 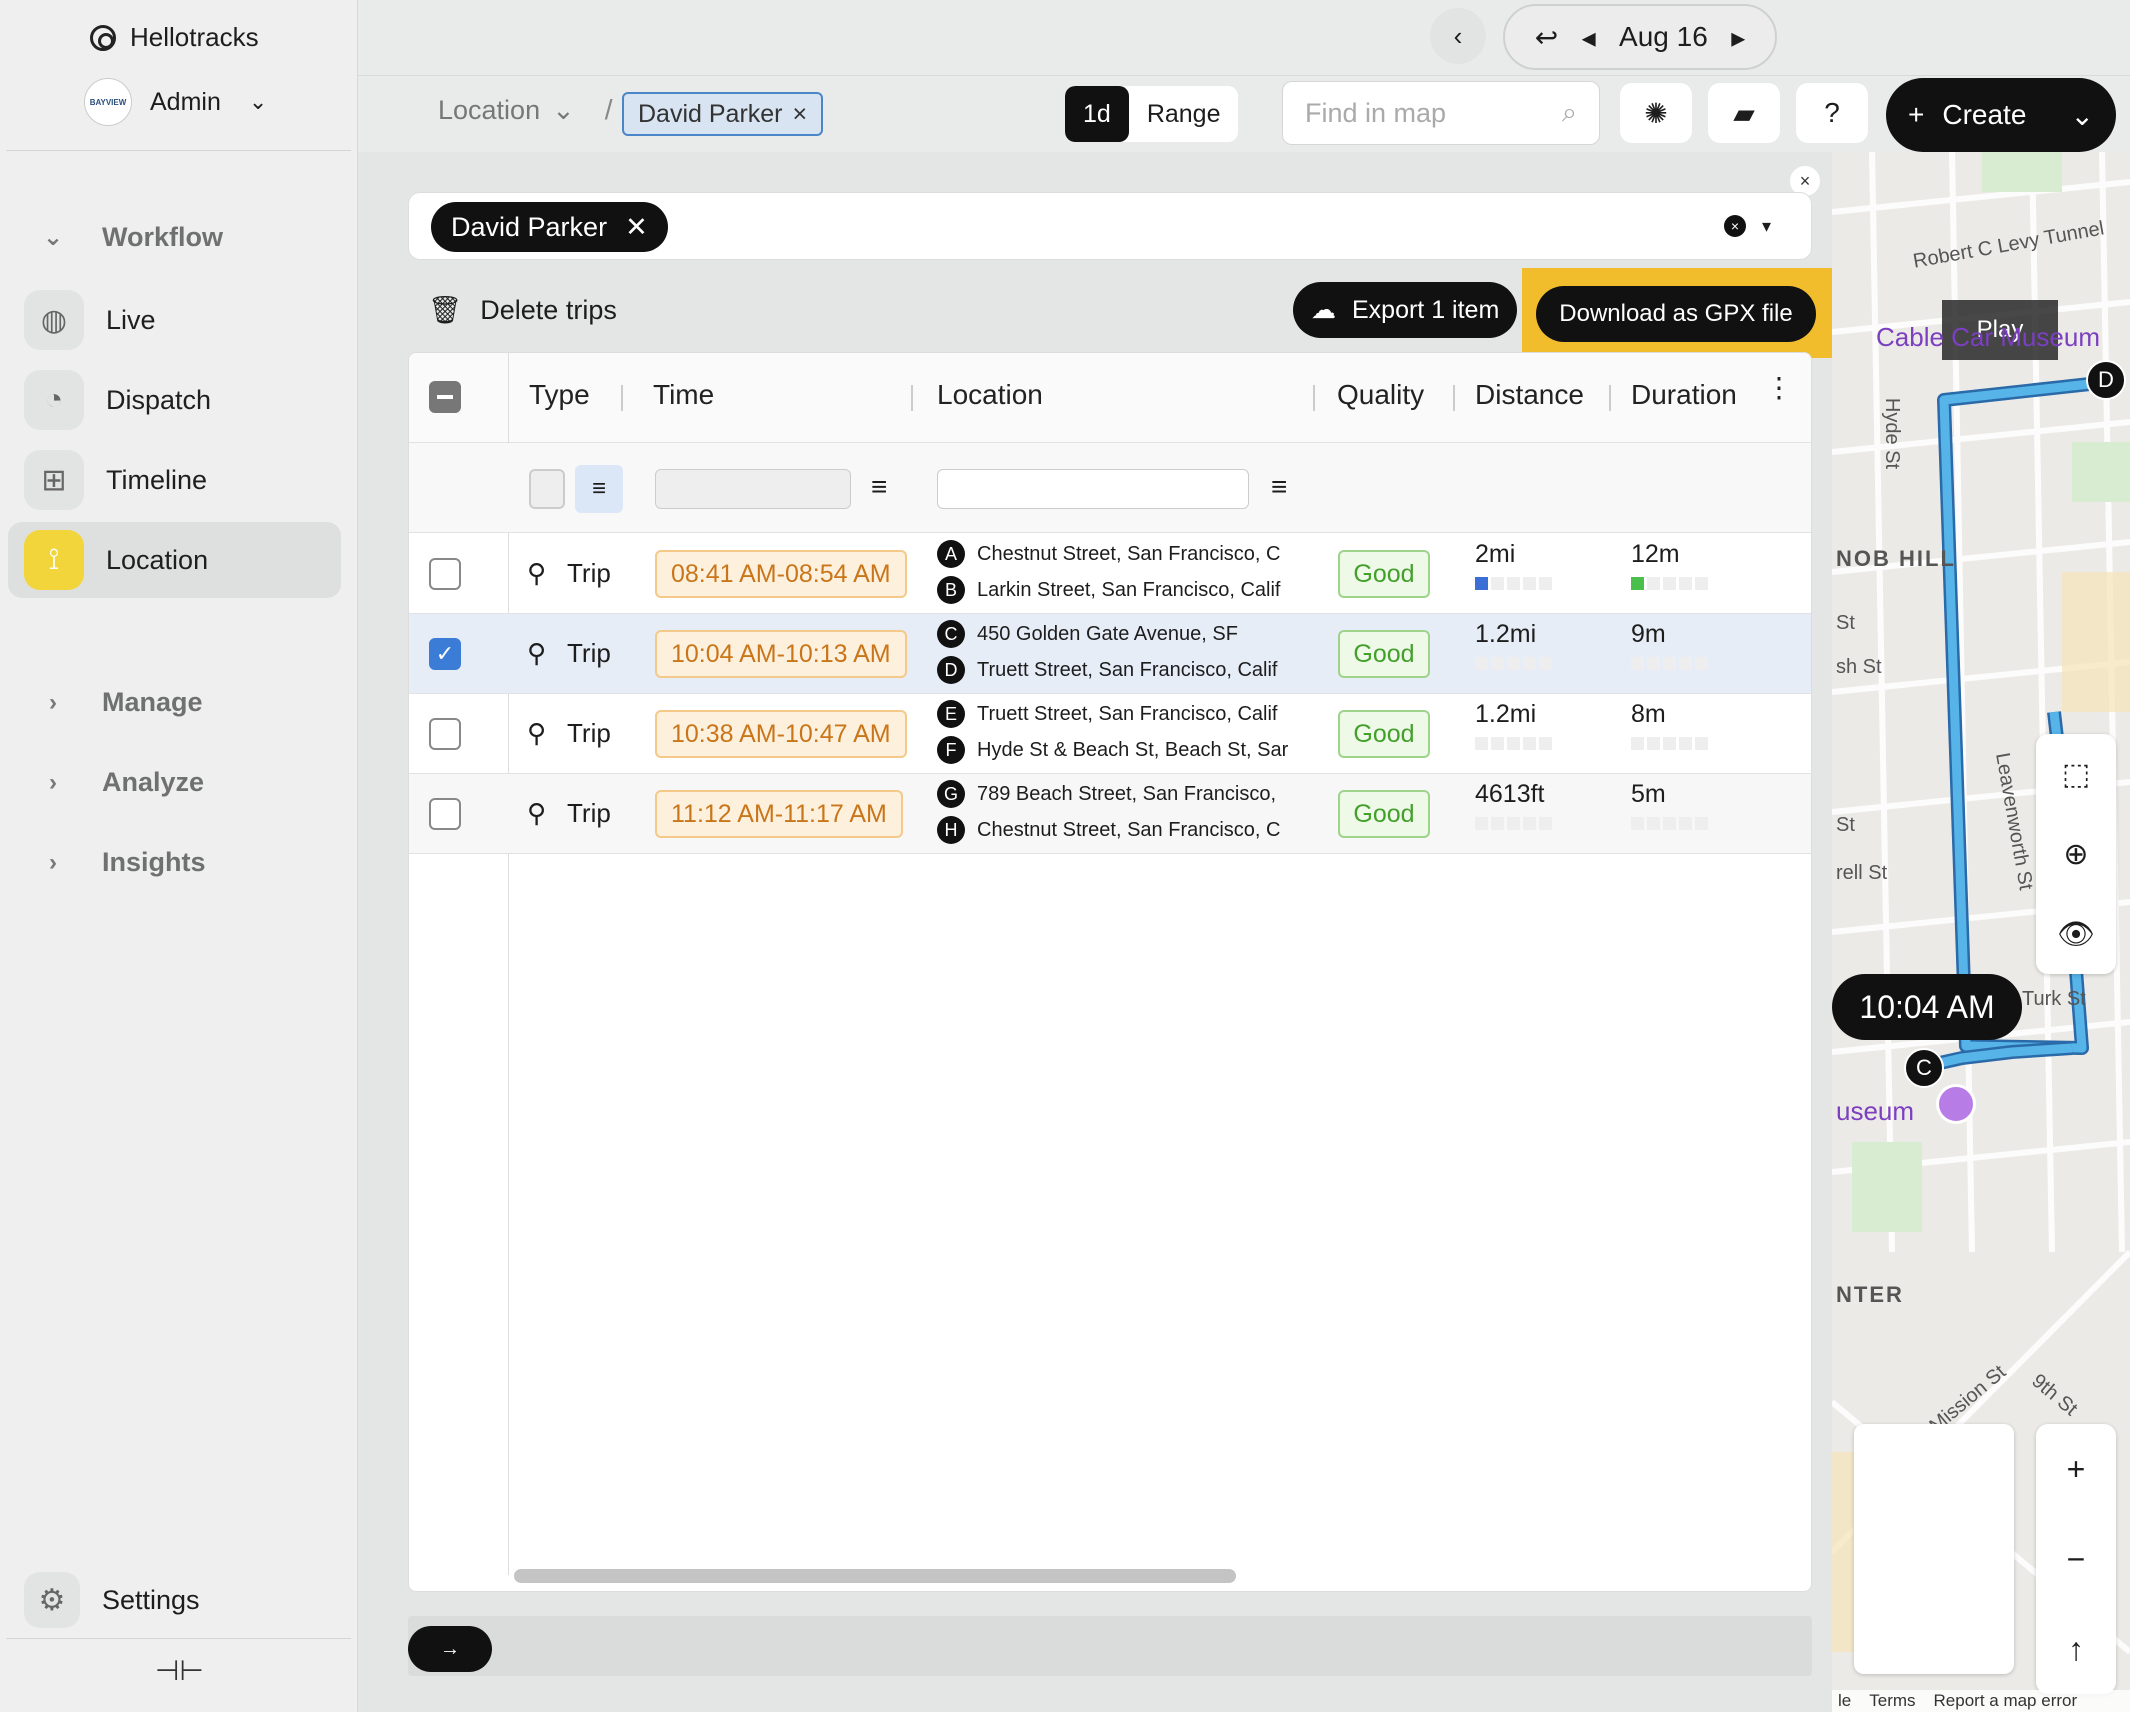 I want to click on delete-trips-button: 🗑 Delete trips, so click(x=522, y=310).